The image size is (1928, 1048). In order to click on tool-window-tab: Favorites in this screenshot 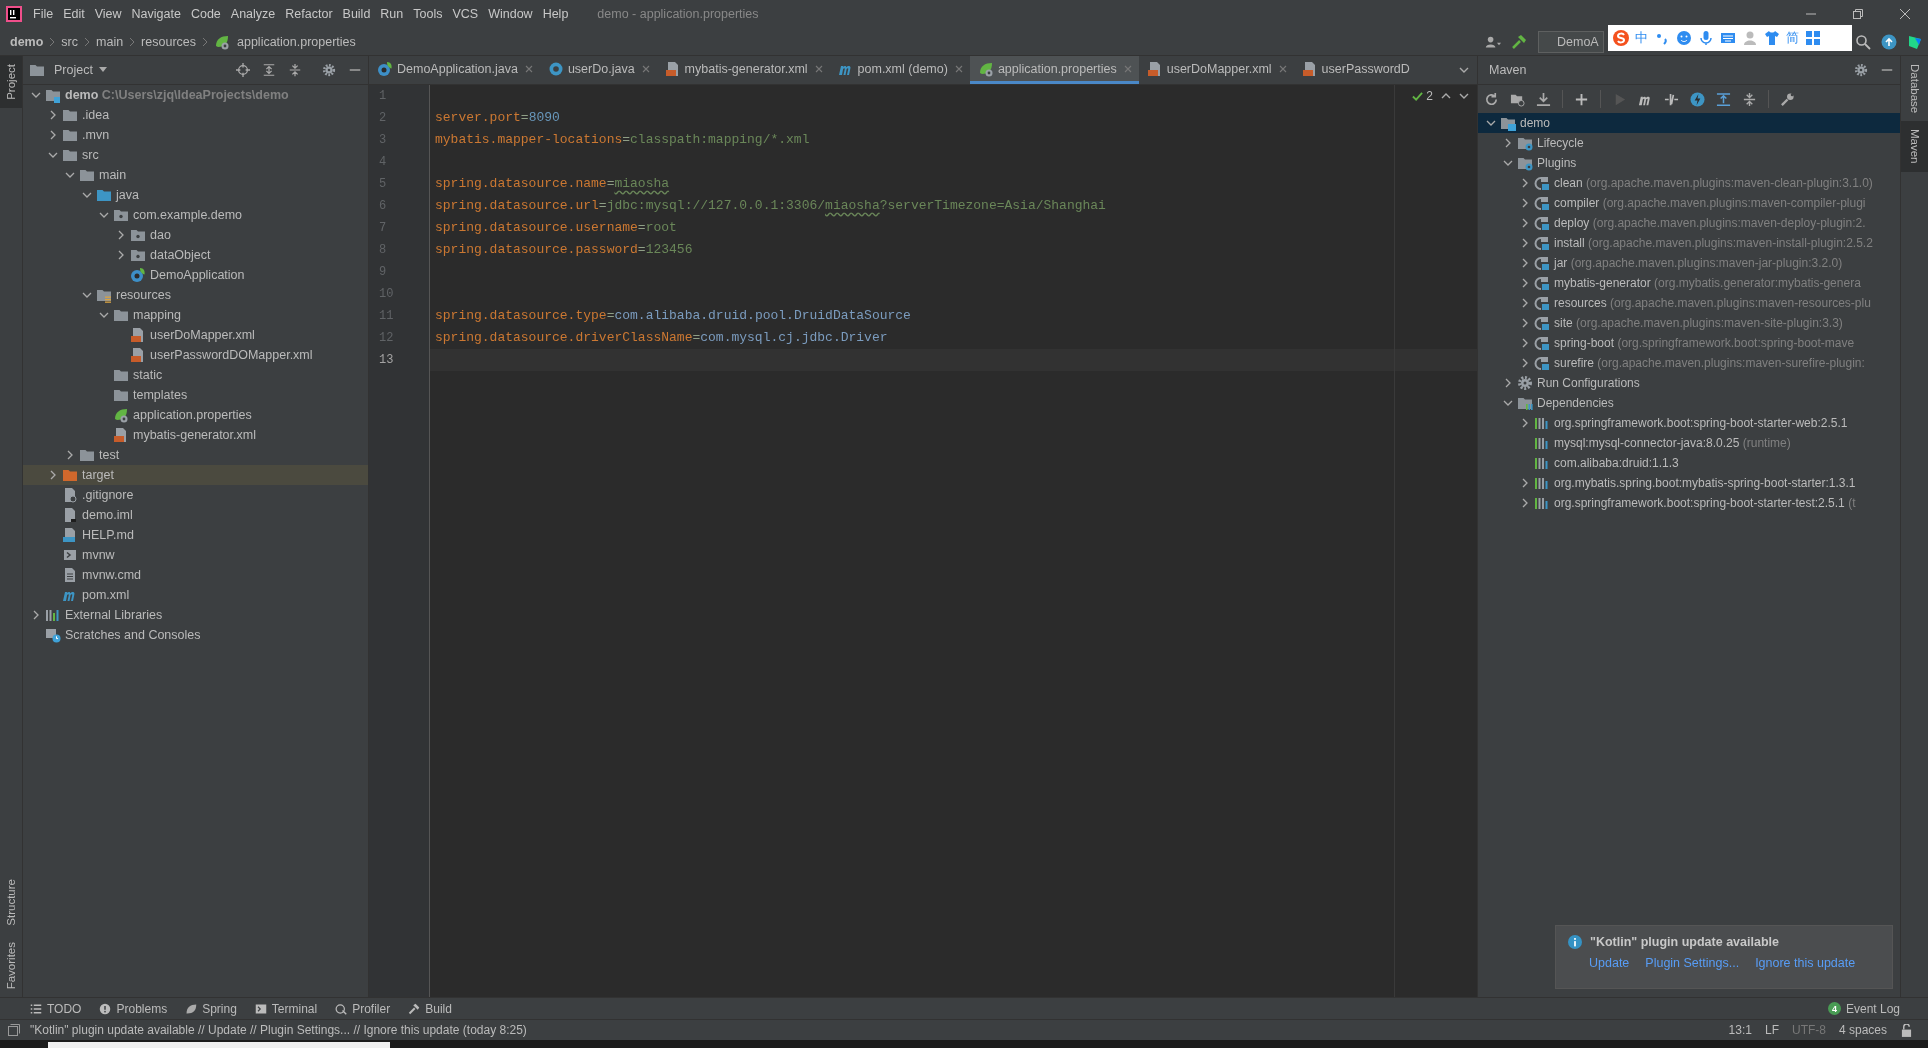, I will do `click(11, 965)`.